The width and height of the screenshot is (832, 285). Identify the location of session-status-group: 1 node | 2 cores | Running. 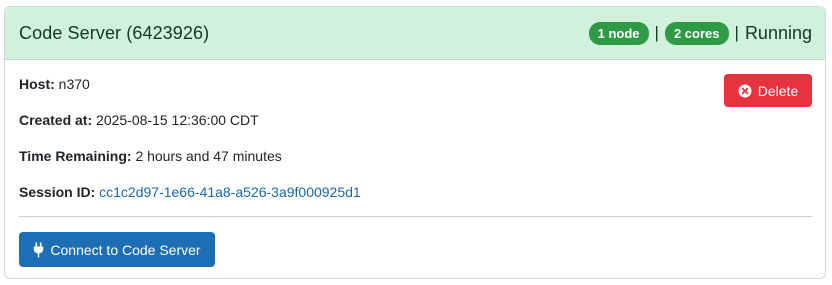
(700, 33).